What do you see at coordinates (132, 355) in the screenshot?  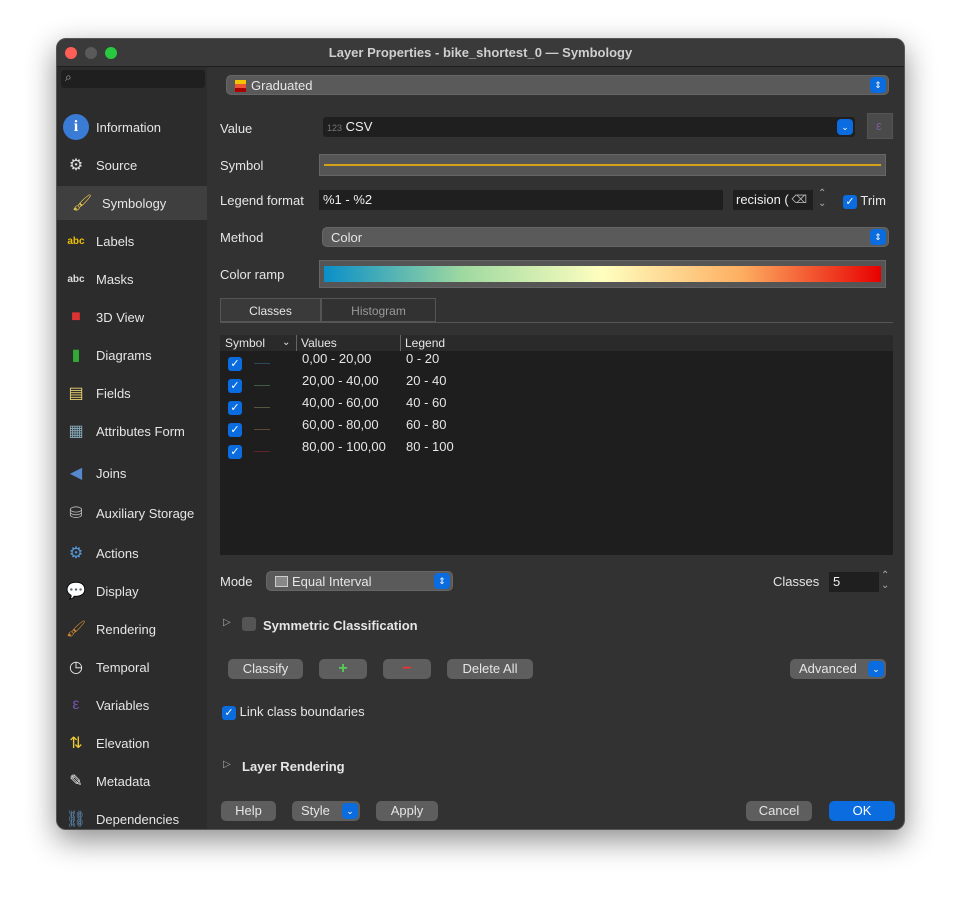 I see `sidebar-item-diagrams: ▮ Diagrams` at bounding box center [132, 355].